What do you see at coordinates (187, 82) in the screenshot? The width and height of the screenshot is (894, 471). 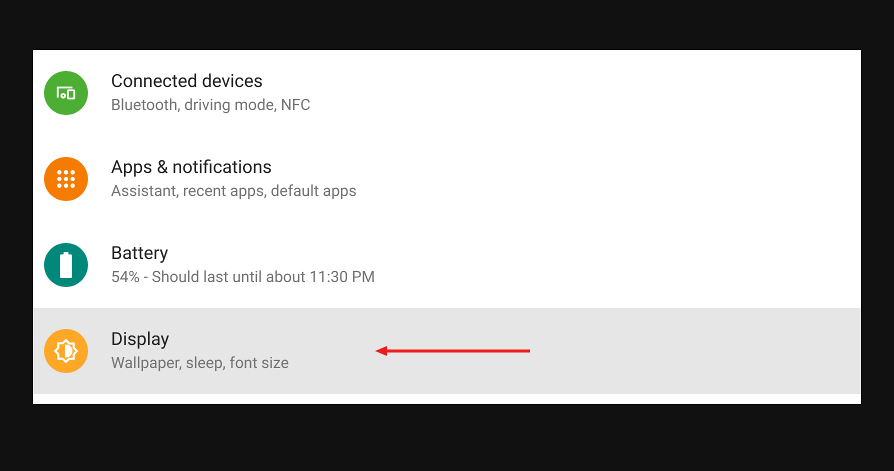 I see `item-title: Connected devices` at bounding box center [187, 82].